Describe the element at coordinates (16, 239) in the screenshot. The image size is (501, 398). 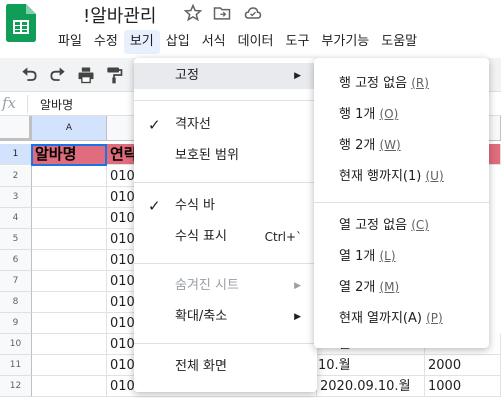
I see `row-header: 5` at that location.